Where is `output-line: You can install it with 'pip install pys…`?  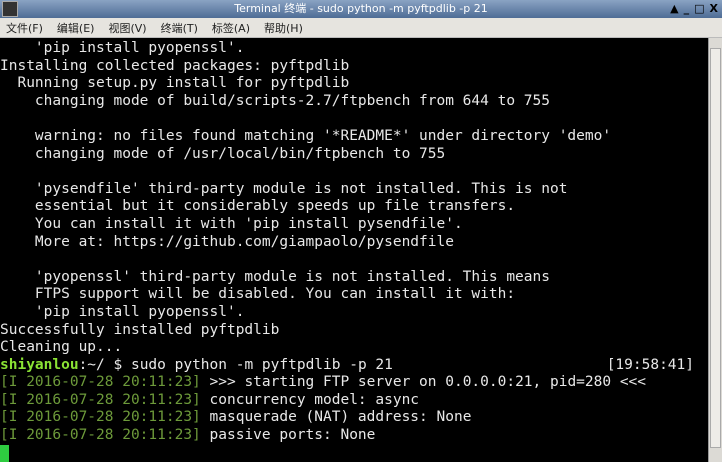 output-line: You can install it with 'pip install pys… is located at coordinates (231, 223).